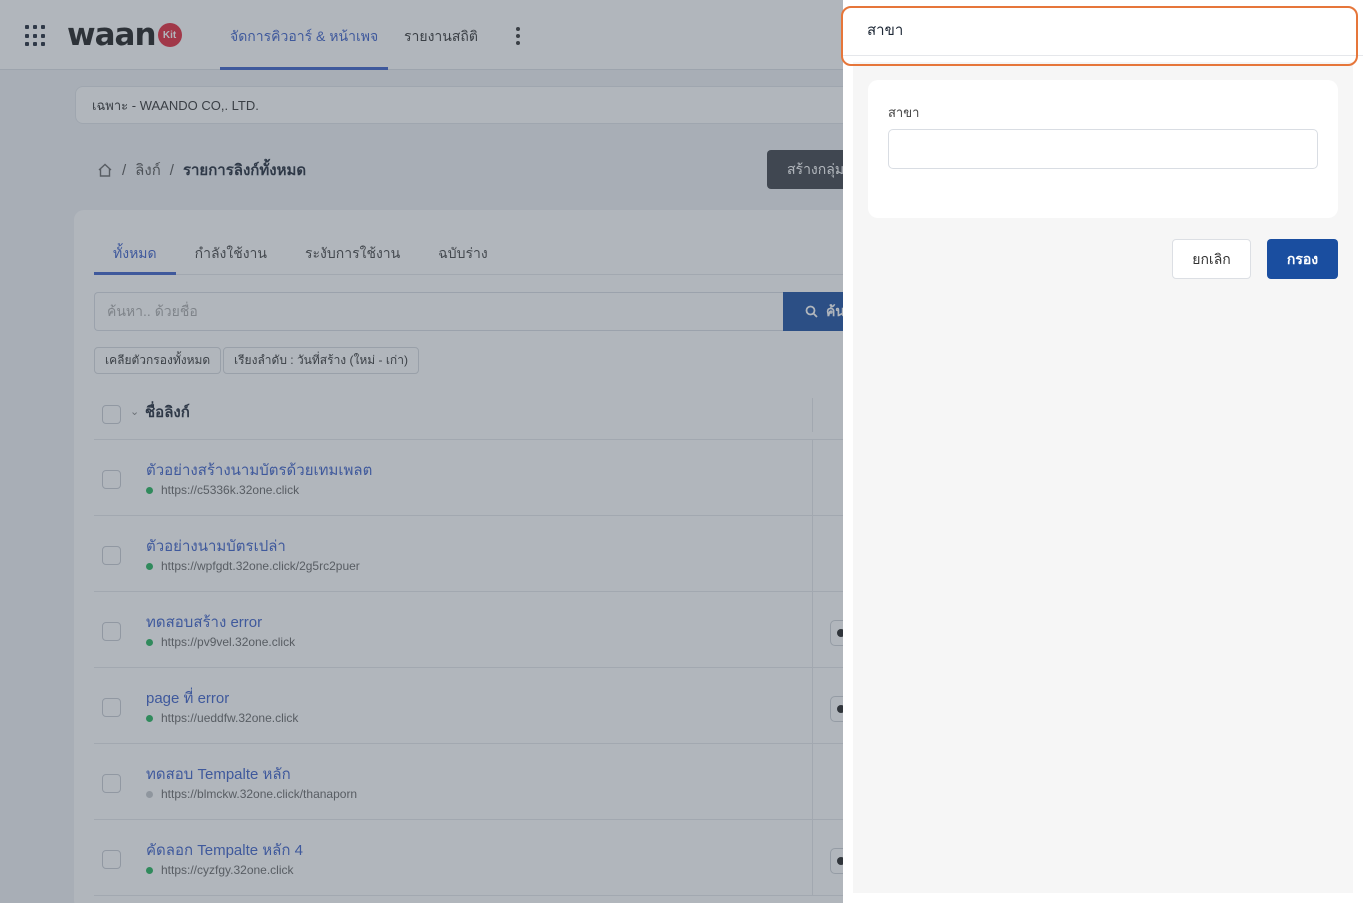  What do you see at coordinates (885, 30) in the screenshot?
I see `drawer-title: สาขา` at bounding box center [885, 30].